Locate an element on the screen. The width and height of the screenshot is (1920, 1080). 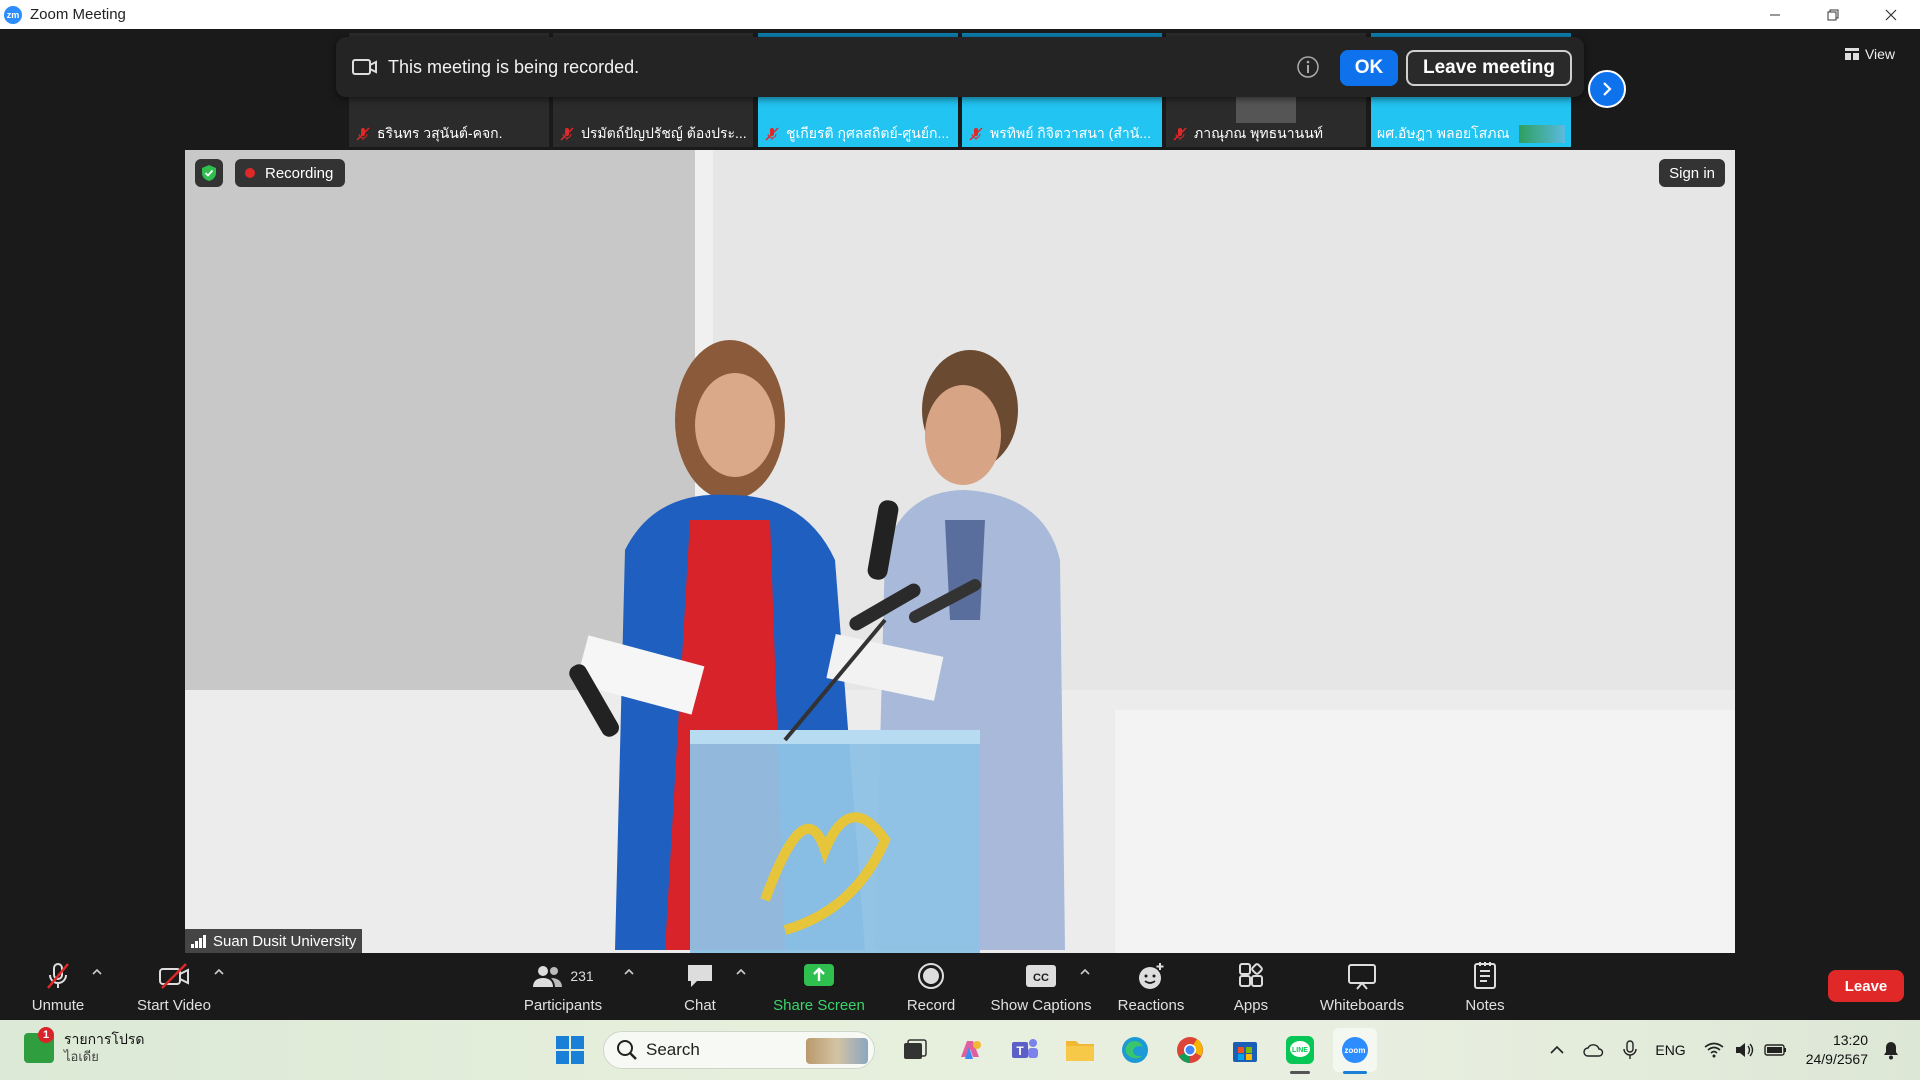
task-view-button is located at coordinates (915, 1050).